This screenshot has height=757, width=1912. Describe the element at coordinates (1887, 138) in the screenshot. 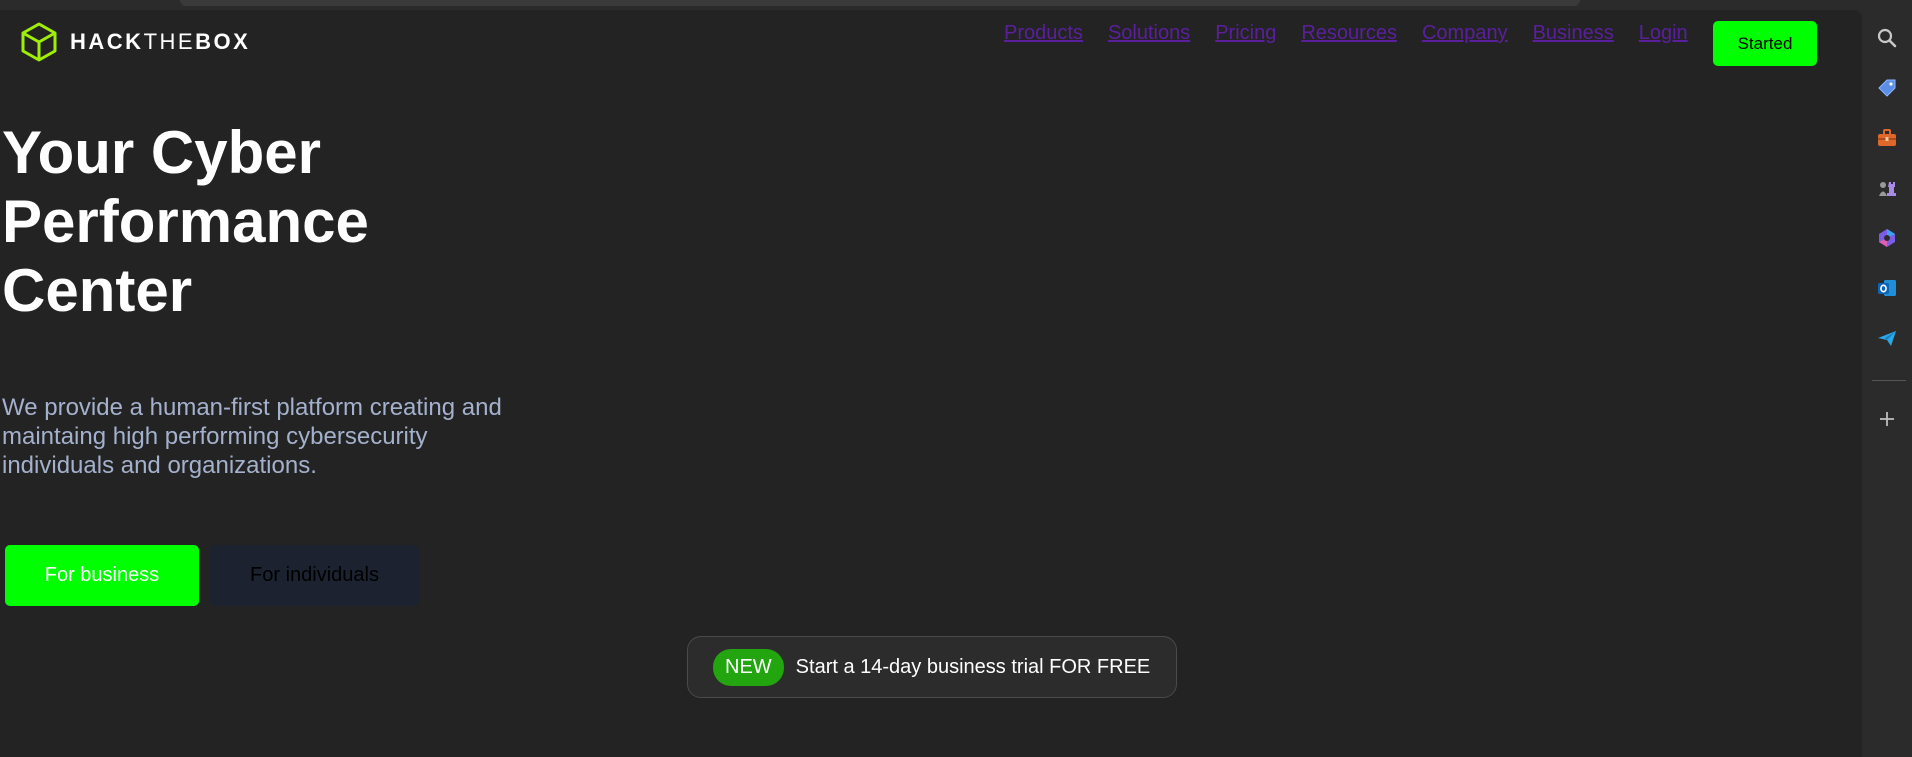

I see `toolbox-icon` at that location.